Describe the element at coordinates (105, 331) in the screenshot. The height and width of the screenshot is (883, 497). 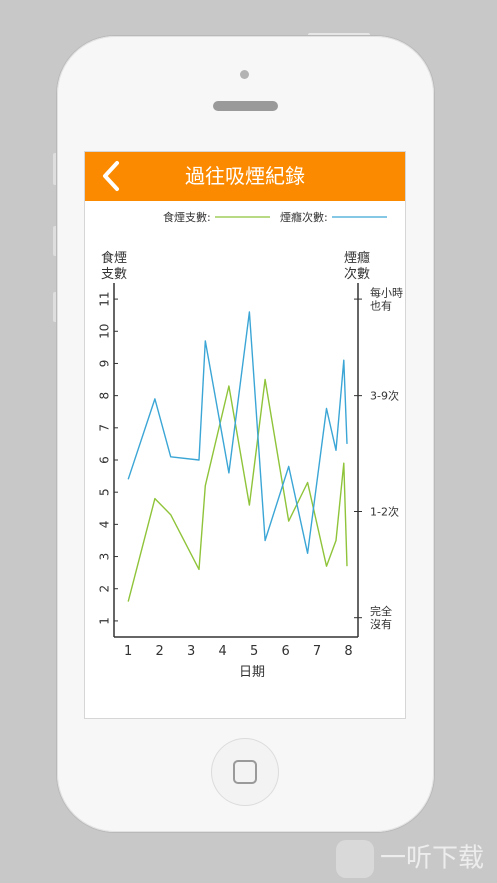
I see `y-tick-label: 10` at that location.